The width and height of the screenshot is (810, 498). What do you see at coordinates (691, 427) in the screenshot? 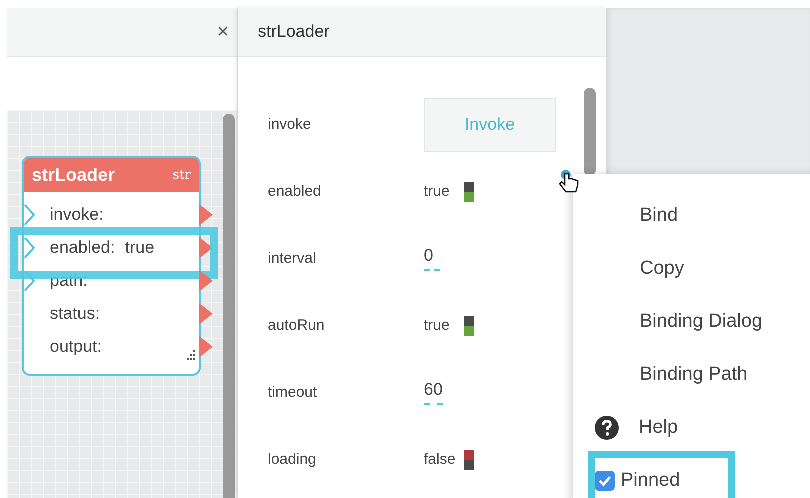
I see `menu-item: Help` at bounding box center [691, 427].